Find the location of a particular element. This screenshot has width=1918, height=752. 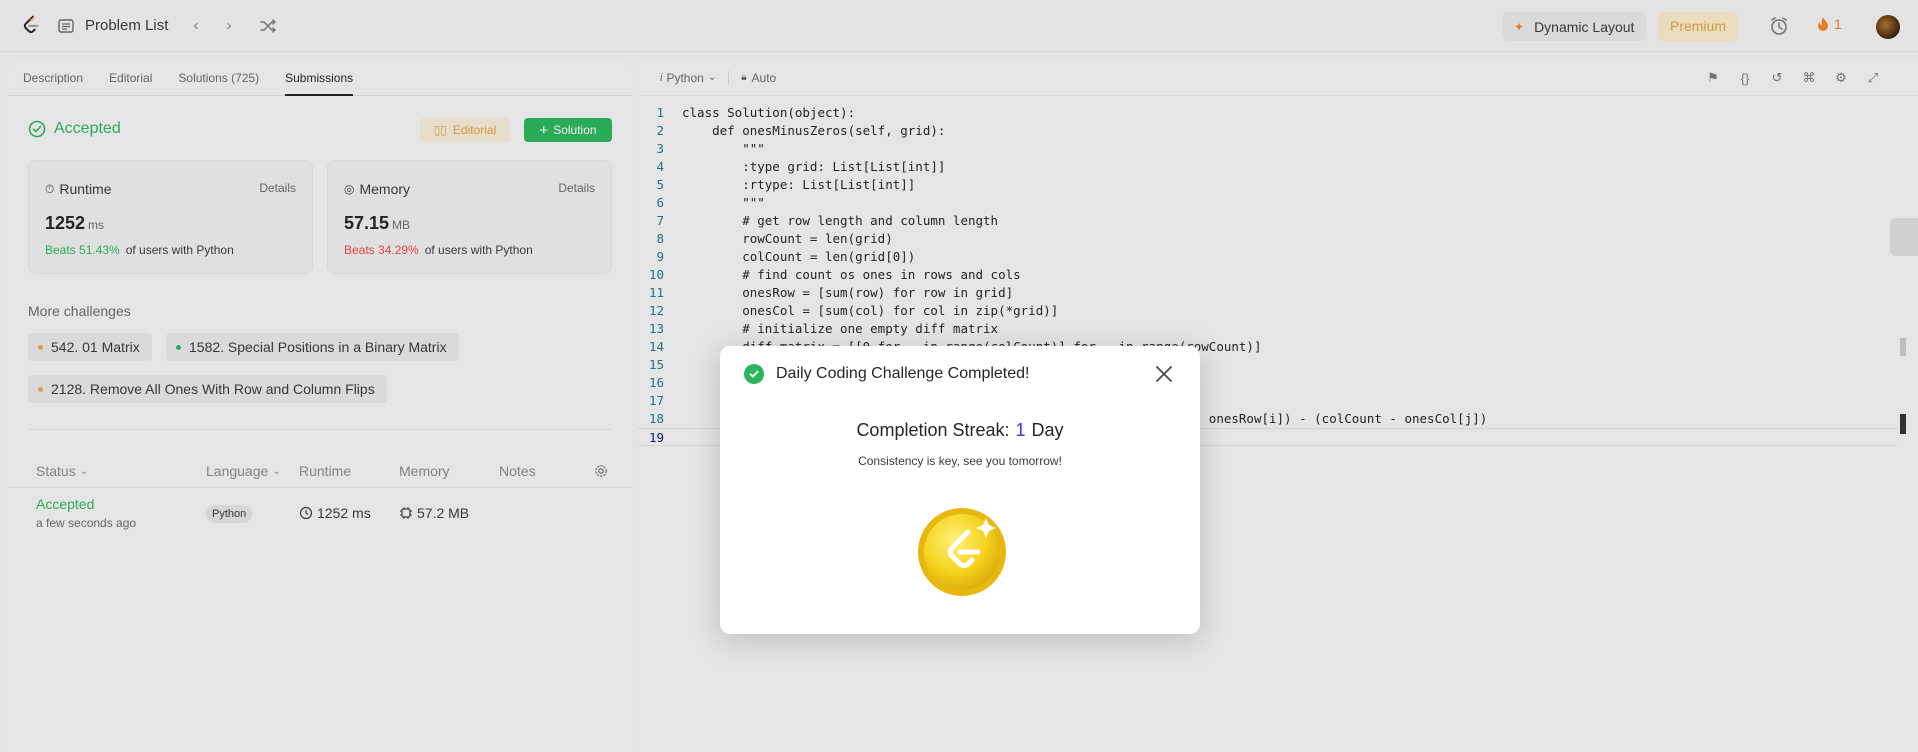

modal-title: Daily Coding Challenge Completed! is located at coordinates (903, 373).